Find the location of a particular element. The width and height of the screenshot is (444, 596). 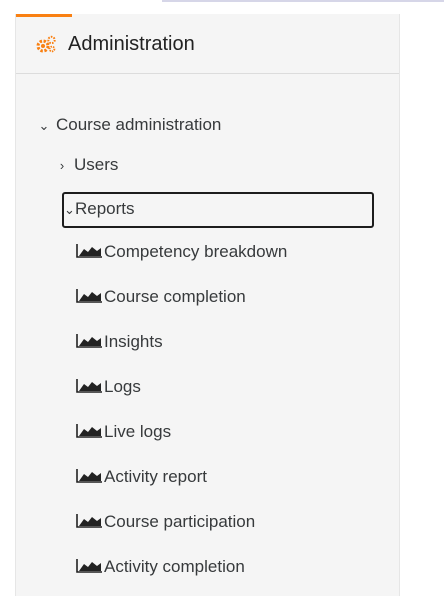

gears-icon is located at coordinates (46, 44).